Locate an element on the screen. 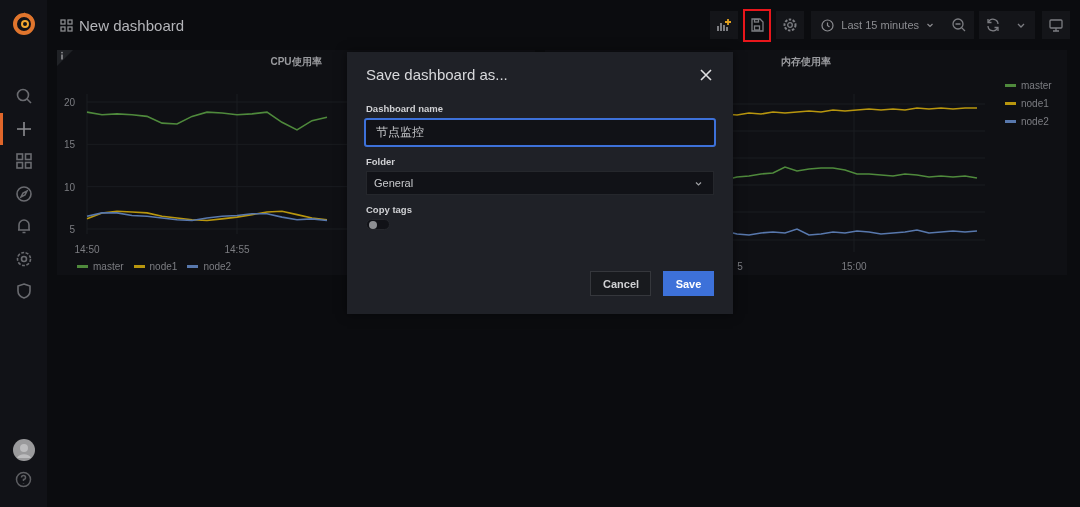 This screenshot has width=1080, height=507. search-icon is located at coordinates (23, 96).